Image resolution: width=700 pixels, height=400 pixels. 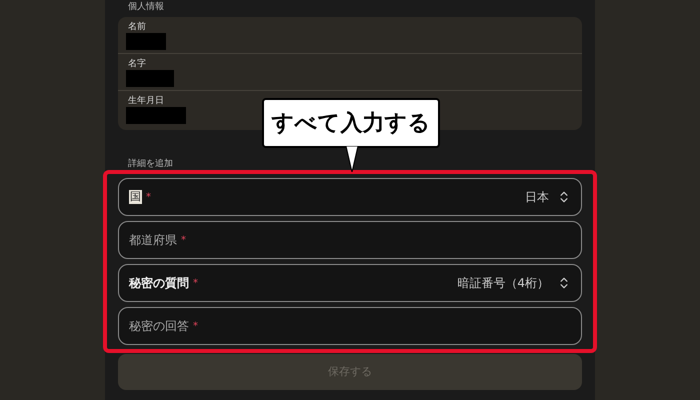 What do you see at coordinates (159, 326) in the screenshot?
I see `field-placeholder: 秘密の回答` at bounding box center [159, 326].